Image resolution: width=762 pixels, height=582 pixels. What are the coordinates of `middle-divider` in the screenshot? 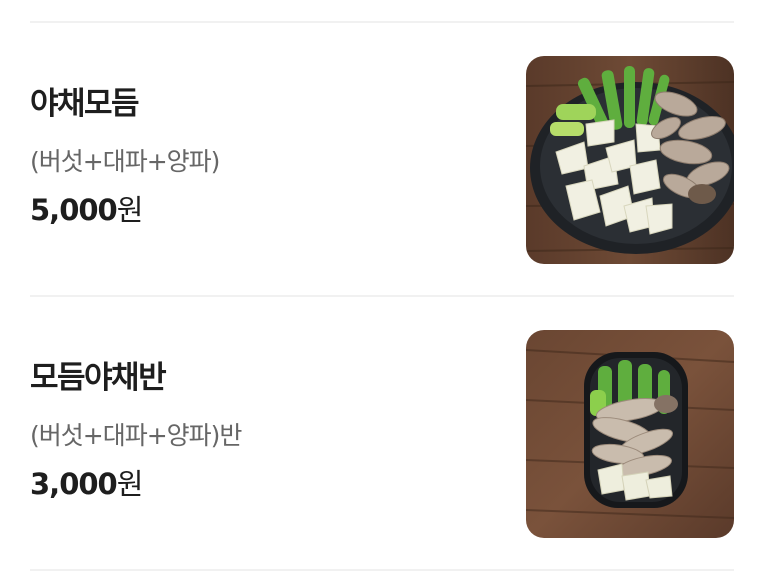 It's located at (382, 296).